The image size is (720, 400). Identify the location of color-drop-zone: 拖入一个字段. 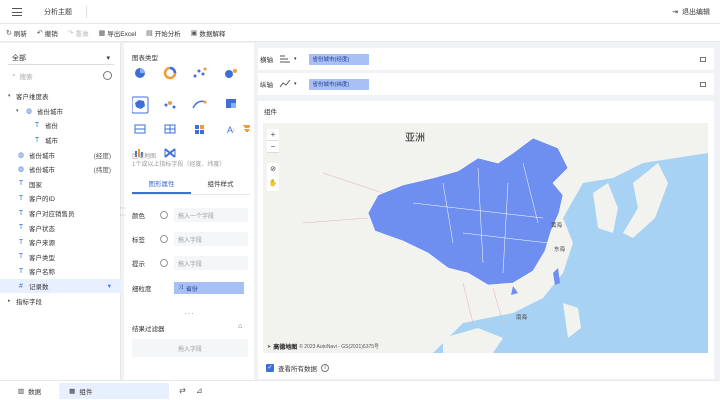
(211, 215).